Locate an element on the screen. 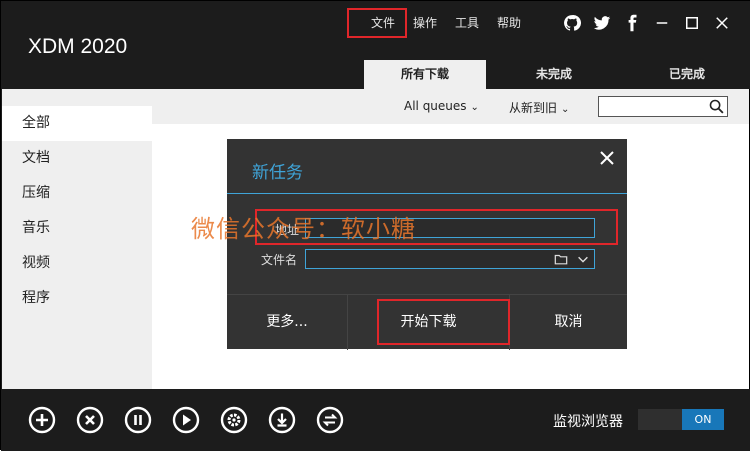  maximize-icon is located at coordinates (692, 23).